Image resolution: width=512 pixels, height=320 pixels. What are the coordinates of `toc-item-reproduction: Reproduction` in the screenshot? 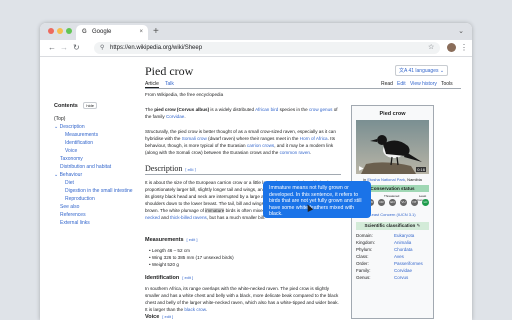 It's located at (94, 199).